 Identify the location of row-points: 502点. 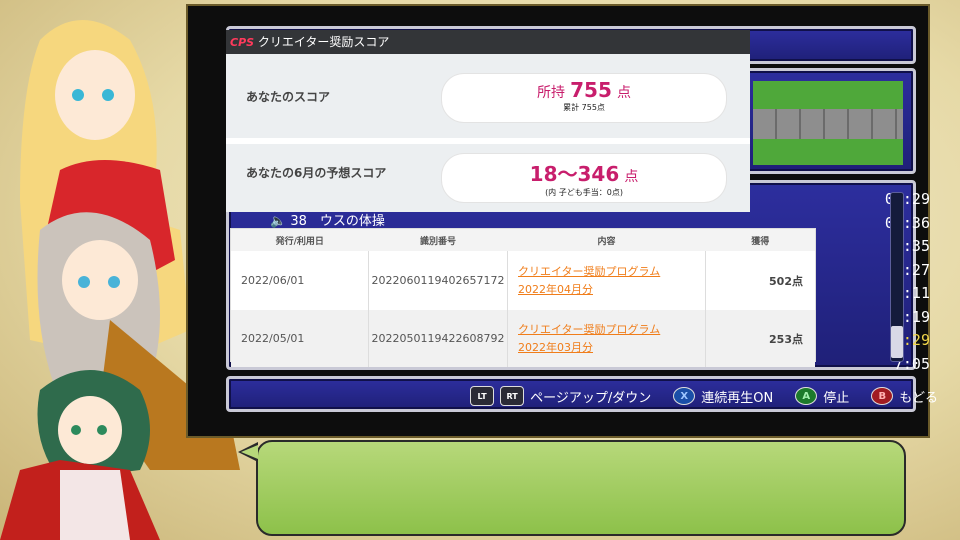
(760, 280).